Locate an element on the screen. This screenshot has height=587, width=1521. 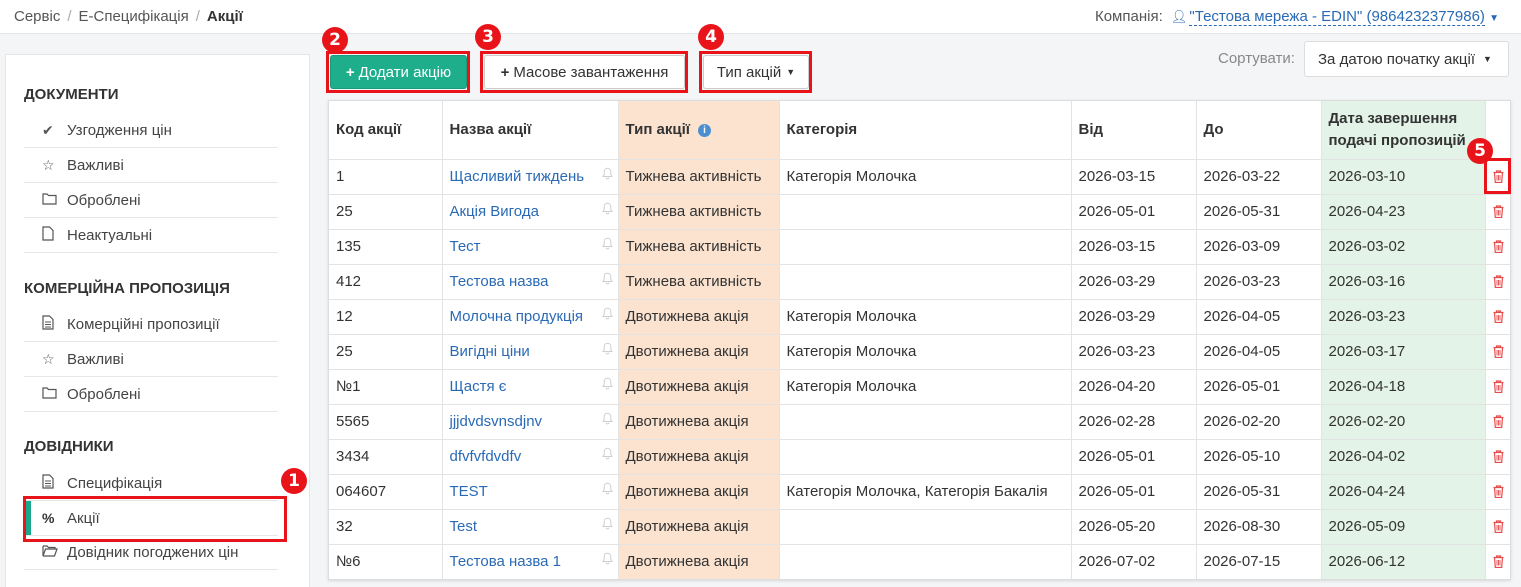
mass-upload-button: + Масове завантаження is located at coordinates (584, 72).